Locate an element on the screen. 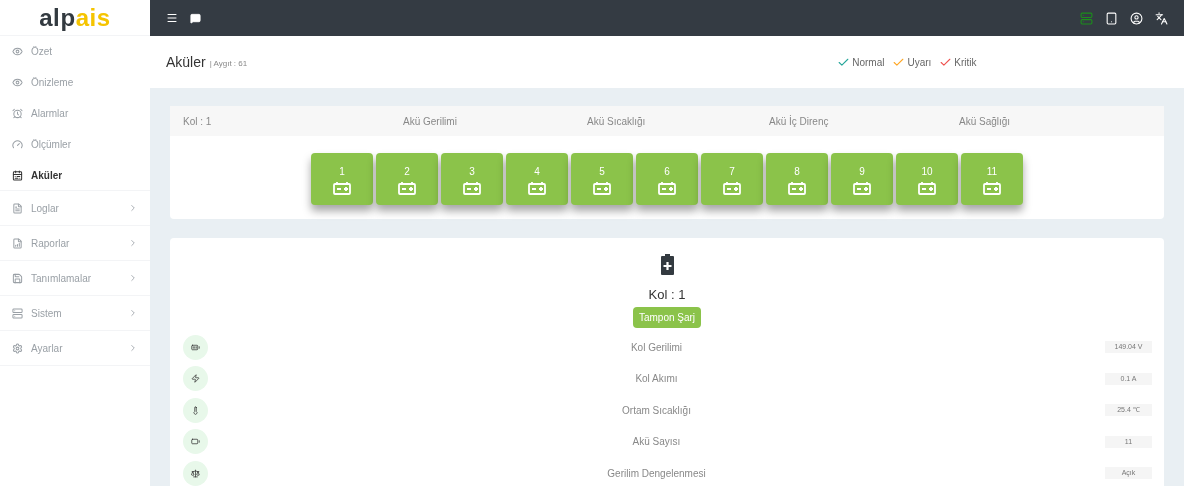 This screenshot has height=486, width=1184. menu-icon is located at coordinates (172, 18).